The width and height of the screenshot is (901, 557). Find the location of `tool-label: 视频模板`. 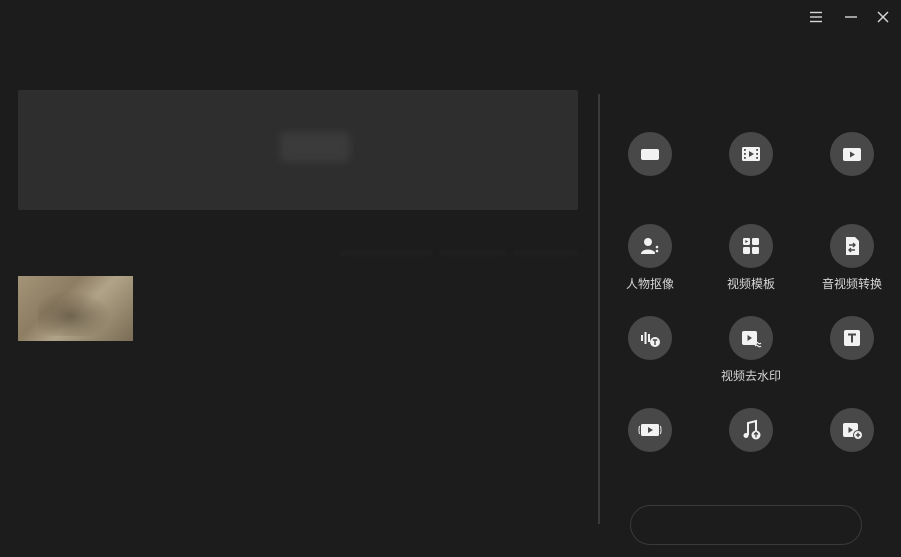

tool-label: 视频模板 is located at coordinates (750, 284).